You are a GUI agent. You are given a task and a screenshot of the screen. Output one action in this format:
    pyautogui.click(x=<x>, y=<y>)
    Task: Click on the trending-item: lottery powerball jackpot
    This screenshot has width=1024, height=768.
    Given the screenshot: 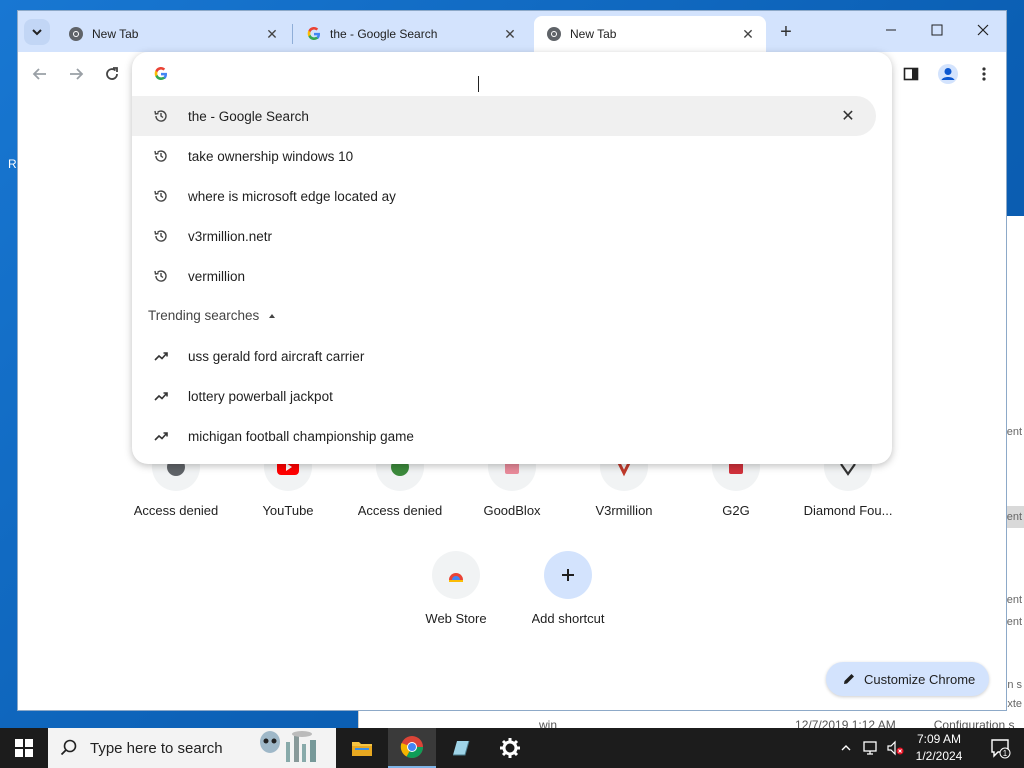 What is the action you would take?
    pyautogui.click(x=512, y=396)
    